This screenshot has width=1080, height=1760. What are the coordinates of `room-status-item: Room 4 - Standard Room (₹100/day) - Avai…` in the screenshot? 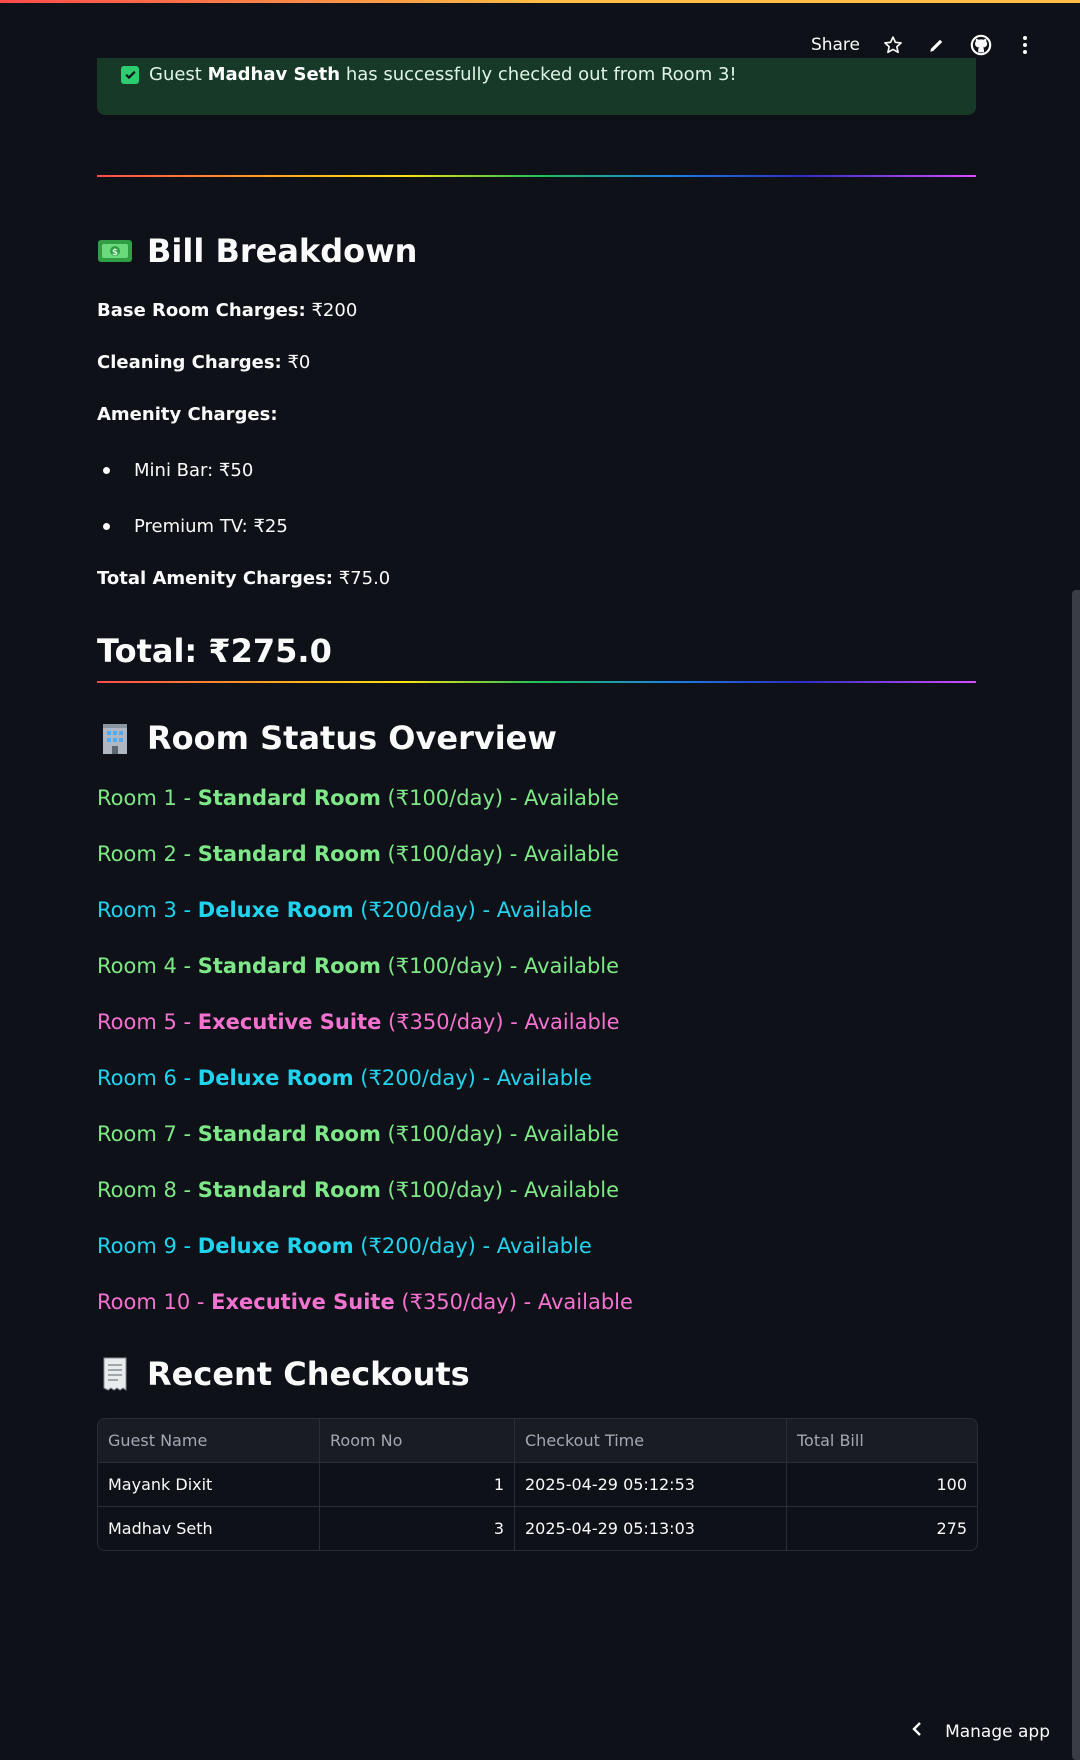 It's located at (358, 966).